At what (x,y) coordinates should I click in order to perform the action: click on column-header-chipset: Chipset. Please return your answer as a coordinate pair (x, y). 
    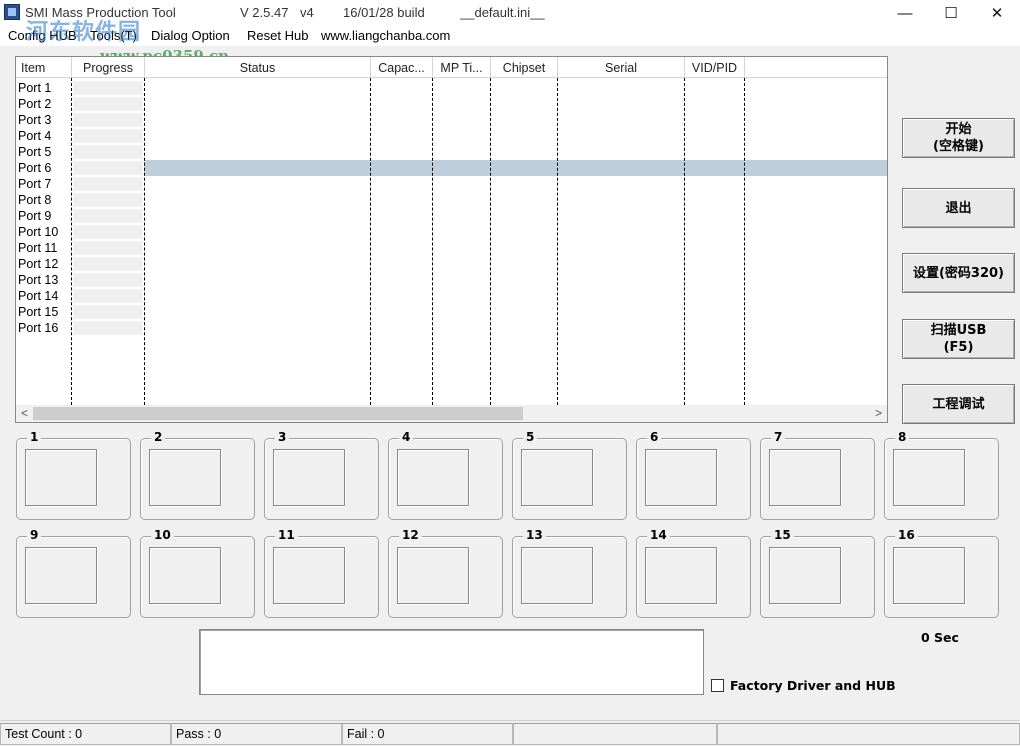
    Looking at the image, I should click on (524, 67).